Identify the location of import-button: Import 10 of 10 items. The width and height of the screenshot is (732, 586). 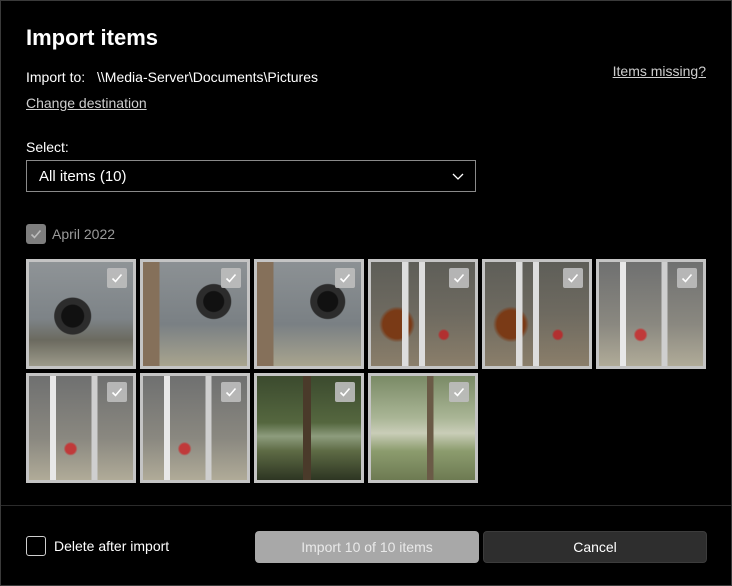
(367, 547).